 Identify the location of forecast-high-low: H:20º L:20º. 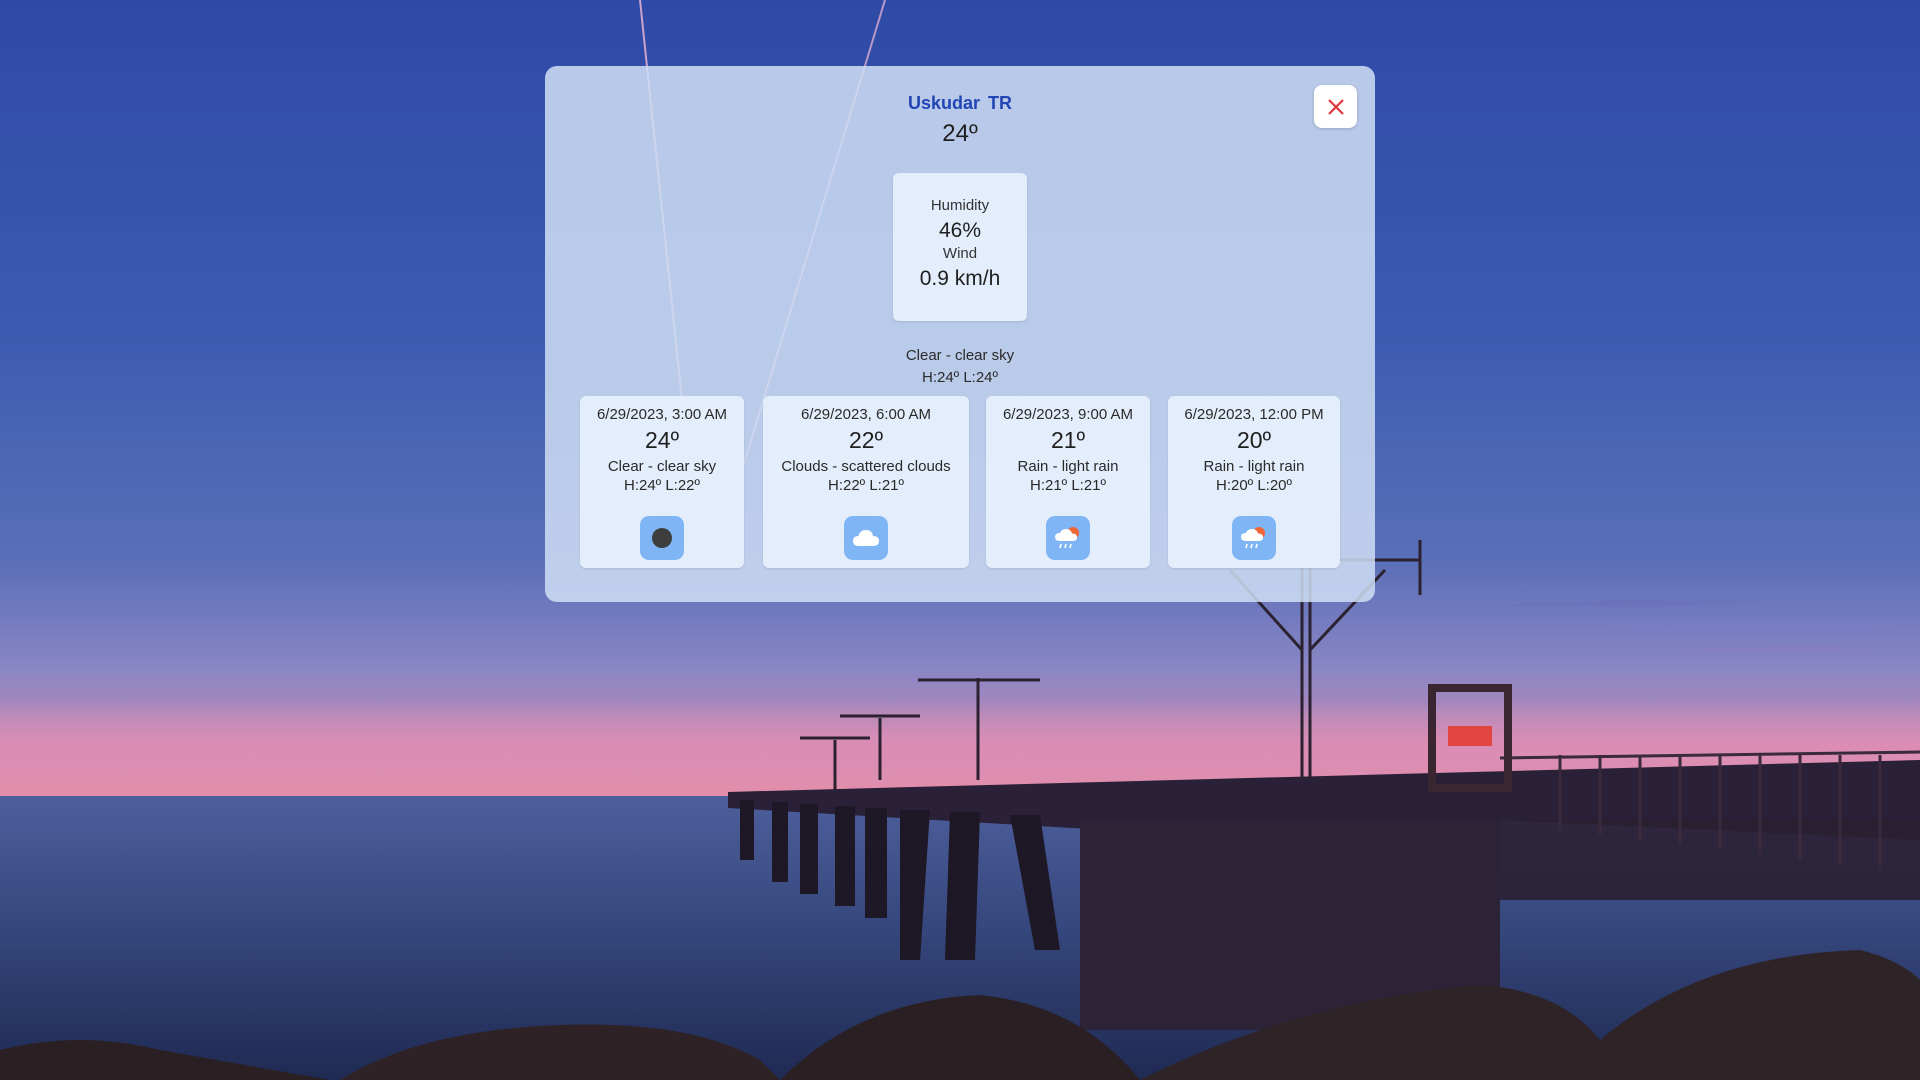
(1253, 485).